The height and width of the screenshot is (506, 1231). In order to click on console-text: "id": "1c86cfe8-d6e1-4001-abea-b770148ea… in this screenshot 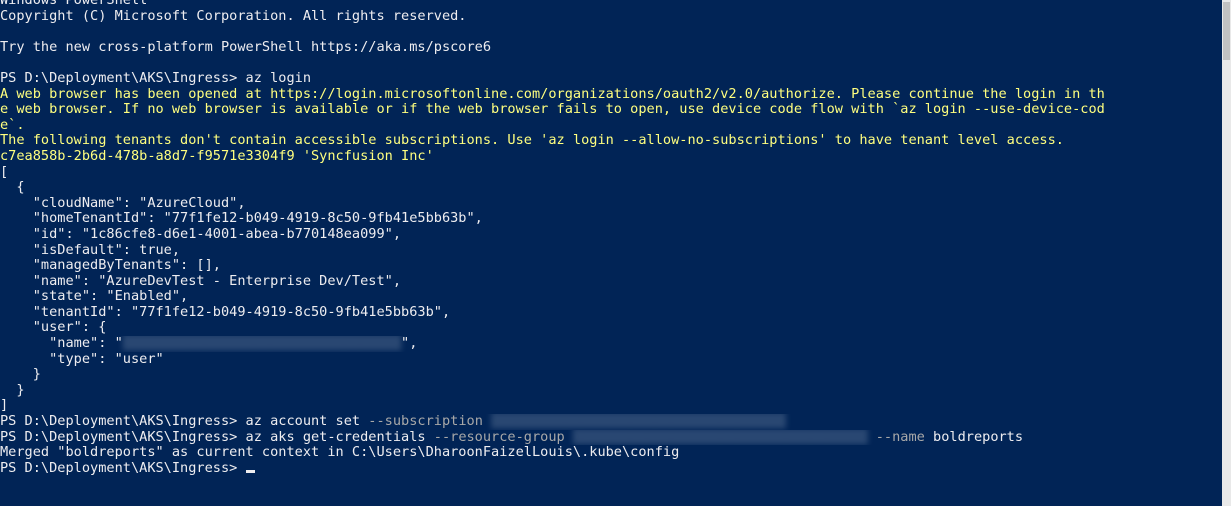, I will do `click(201, 234)`.